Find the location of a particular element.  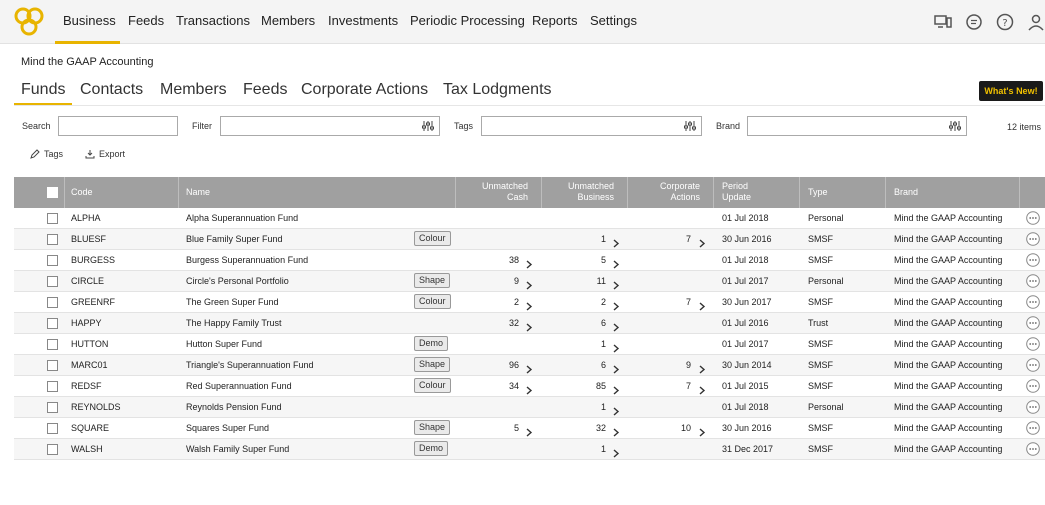

nav-members: Members is located at coordinates (288, 20).